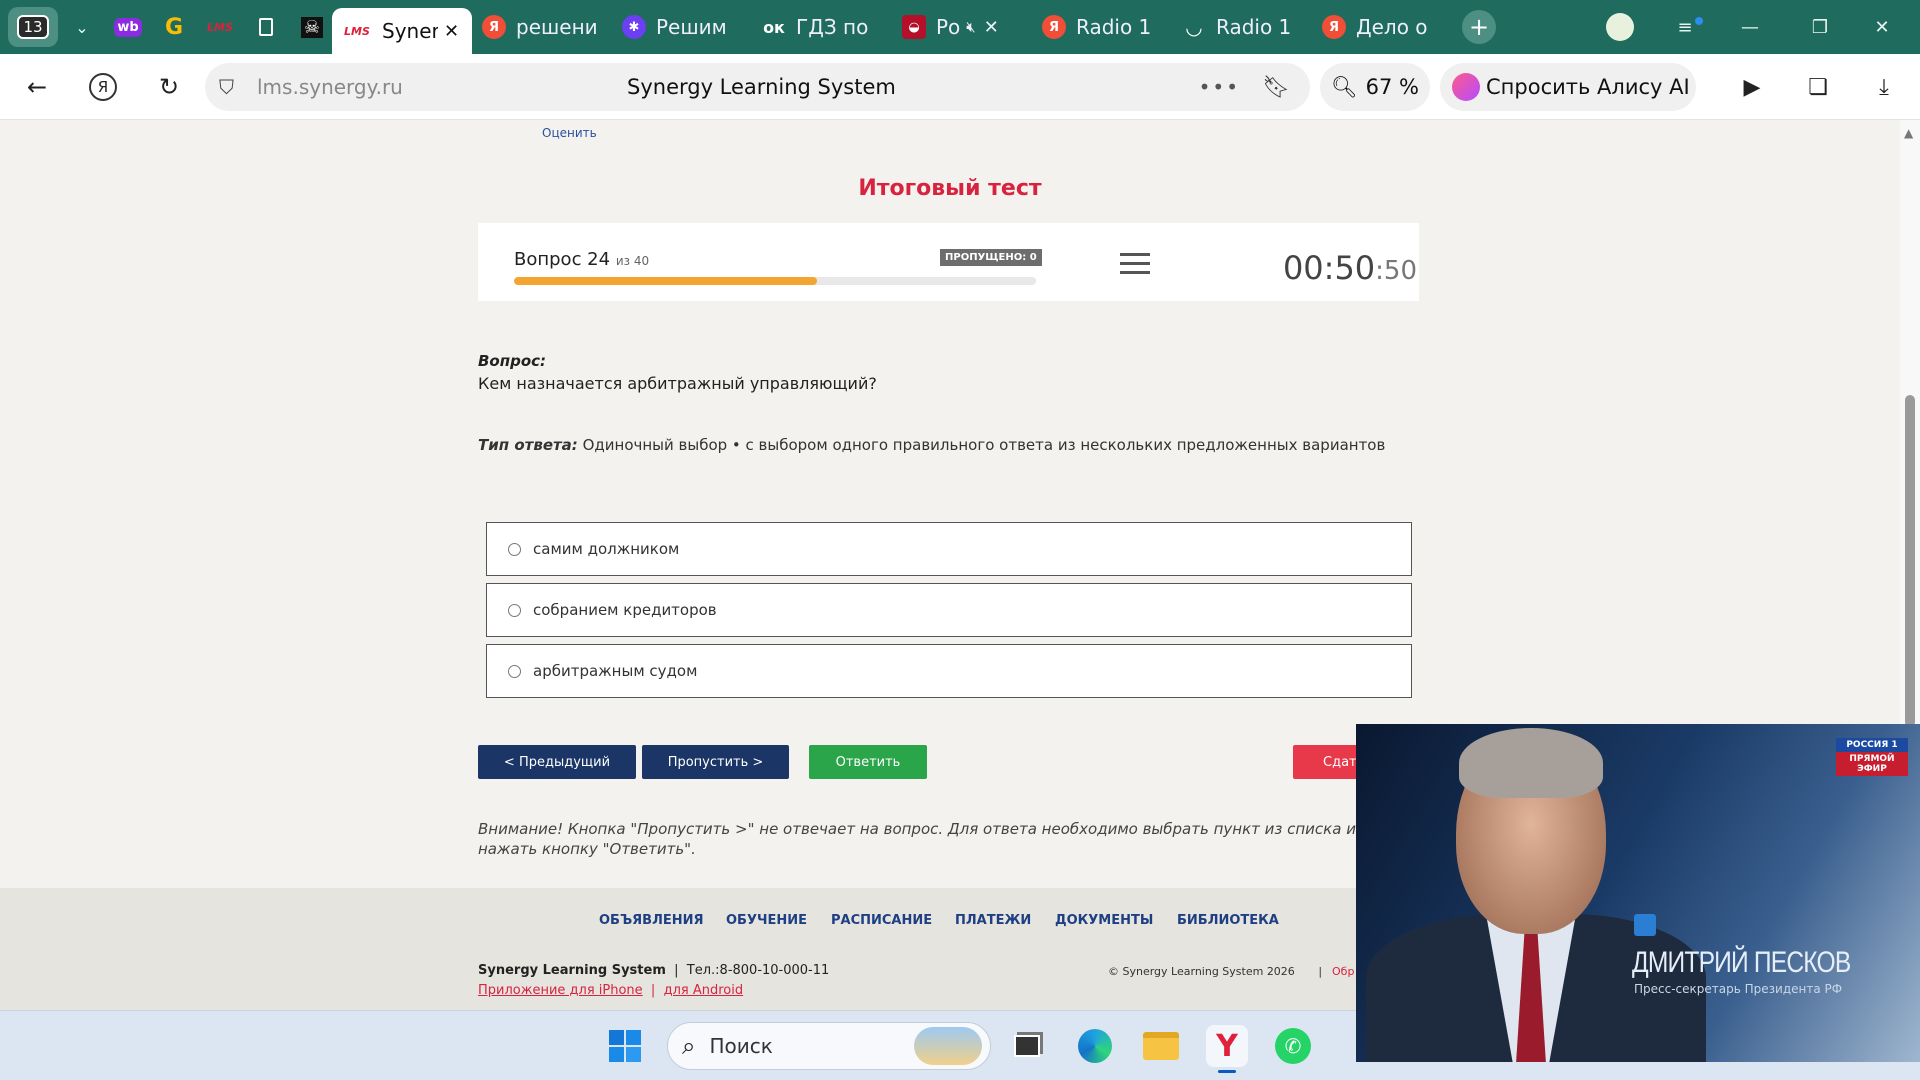 This screenshot has height=1080, width=1920. I want to click on question-list-icon, so click(1135, 264).